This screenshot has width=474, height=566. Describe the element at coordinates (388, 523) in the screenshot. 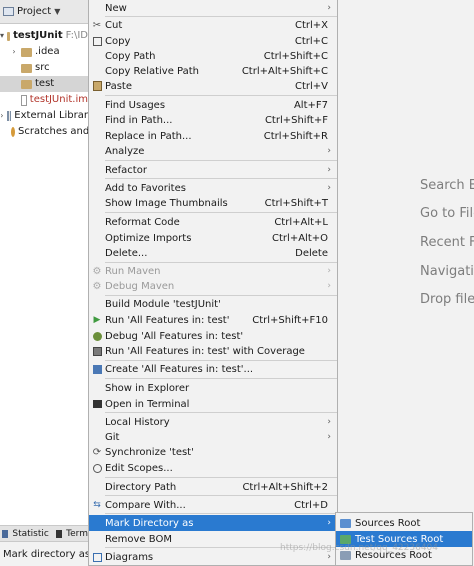

I see `submenu-item-label: Sources Root` at that location.